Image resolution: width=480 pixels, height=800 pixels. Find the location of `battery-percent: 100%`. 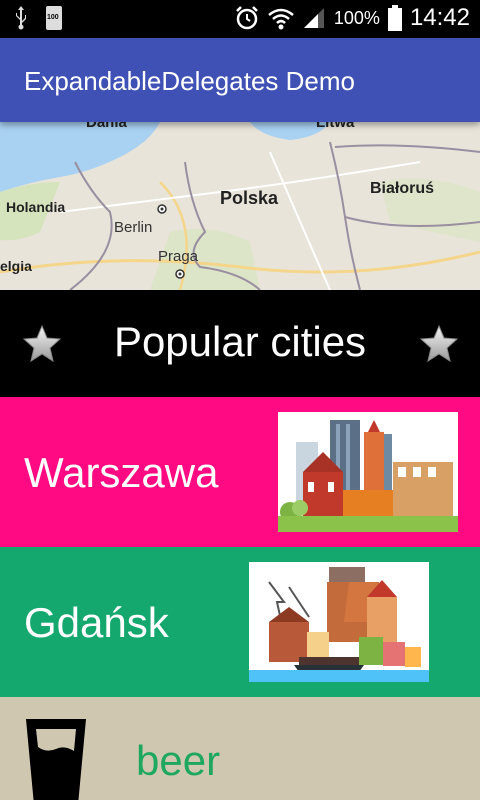

battery-percent: 100% is located at coordinates (356, 17).